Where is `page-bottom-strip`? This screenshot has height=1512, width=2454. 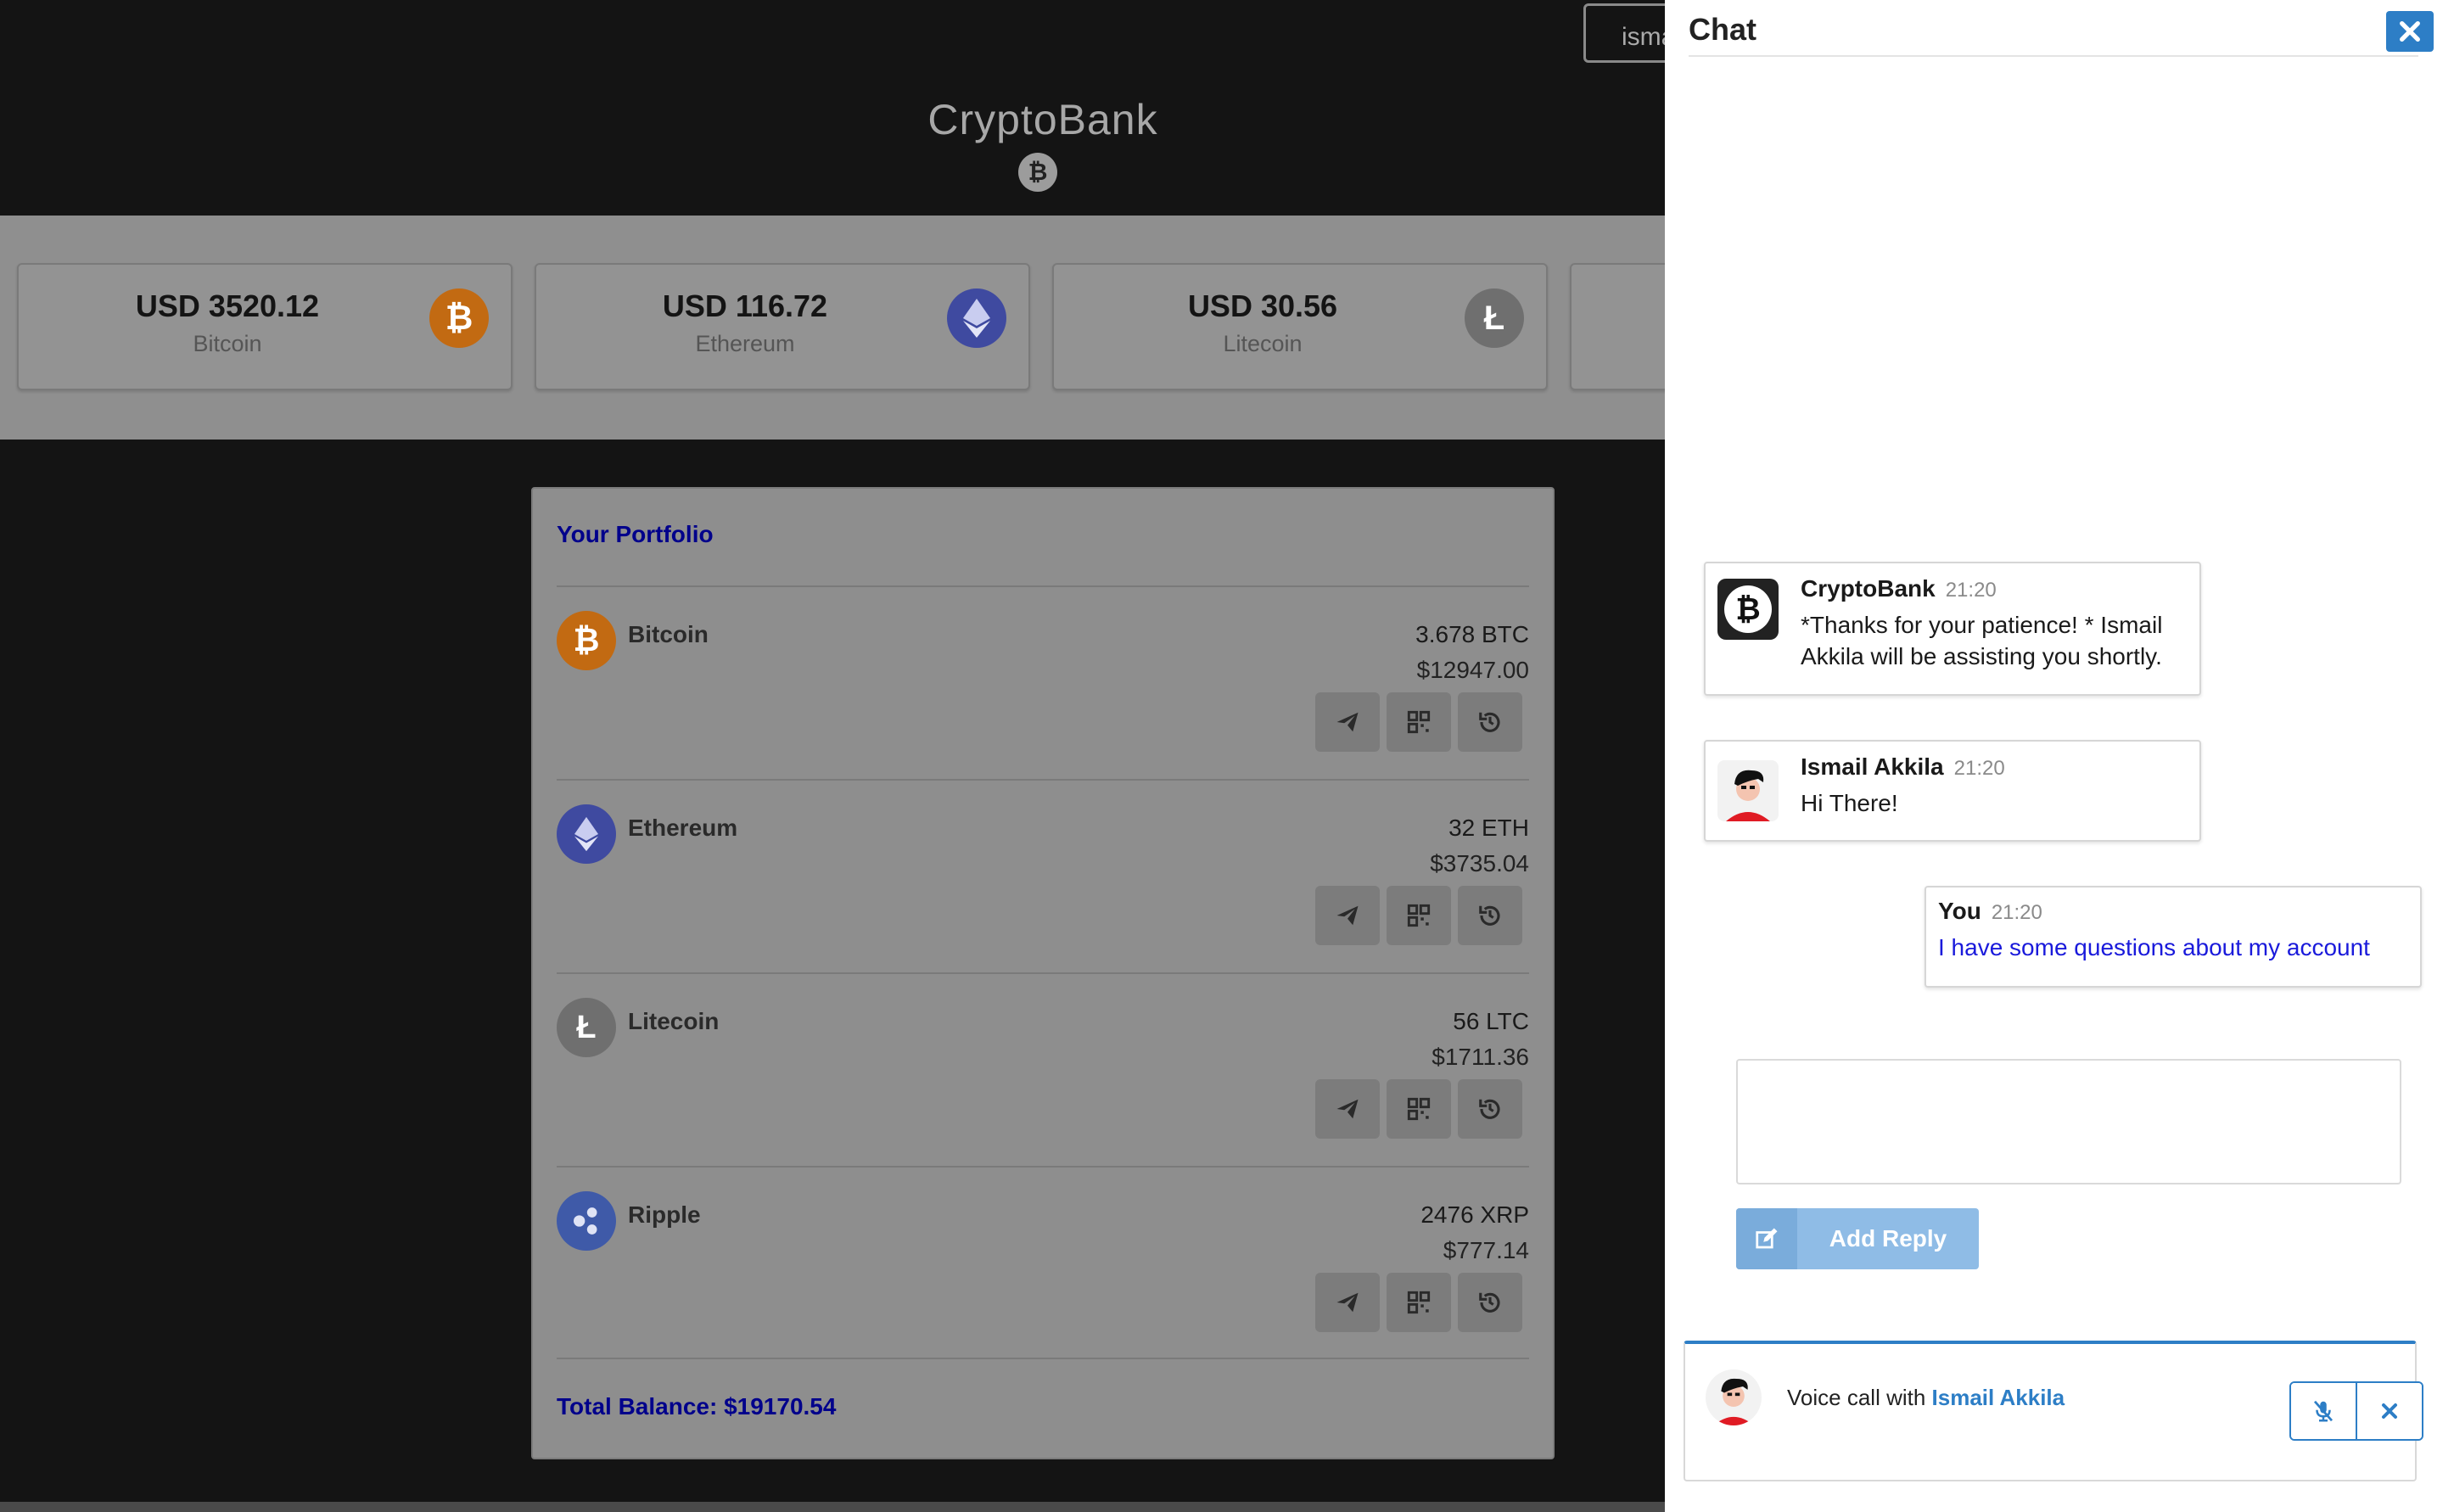 page-bottom-strip is located at coordinates (832, 1507).